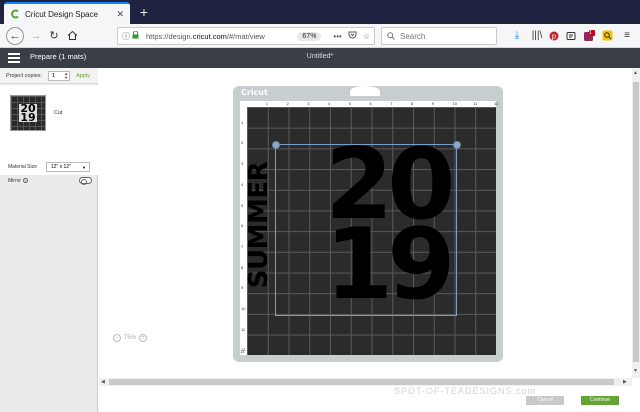 This screenshot has height=412, width=640. I want to click on tab-title: Cricut Design Space, so click(61, 14).